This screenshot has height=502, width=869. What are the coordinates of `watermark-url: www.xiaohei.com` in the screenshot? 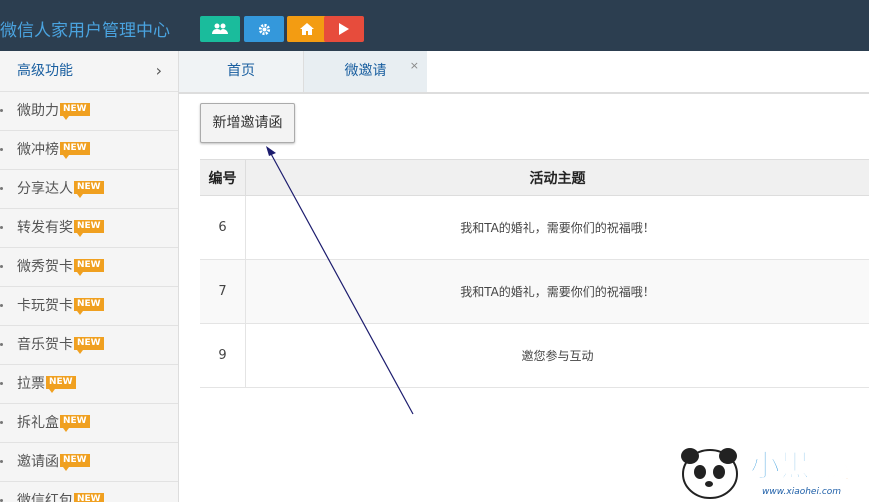 It's located at (801, 492).